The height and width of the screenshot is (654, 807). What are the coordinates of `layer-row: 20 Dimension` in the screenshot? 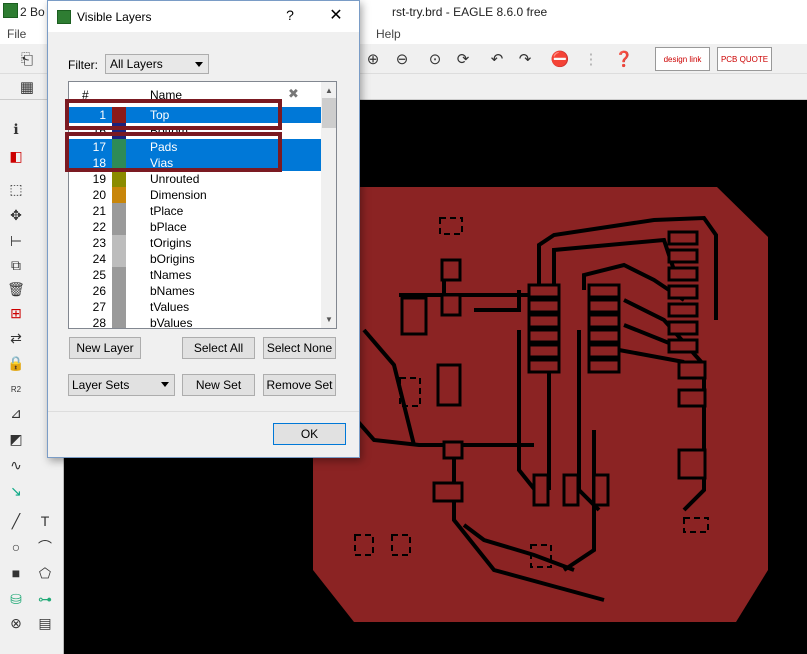 It's located at (195, 195).